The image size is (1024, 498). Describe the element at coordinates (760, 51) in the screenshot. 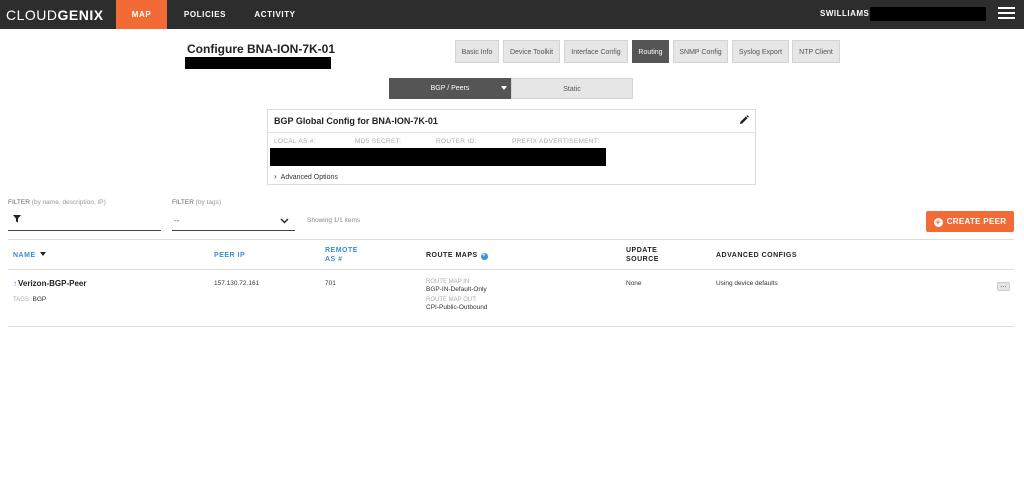

I see `tab-syslog-export: Syslog Export` at that location.